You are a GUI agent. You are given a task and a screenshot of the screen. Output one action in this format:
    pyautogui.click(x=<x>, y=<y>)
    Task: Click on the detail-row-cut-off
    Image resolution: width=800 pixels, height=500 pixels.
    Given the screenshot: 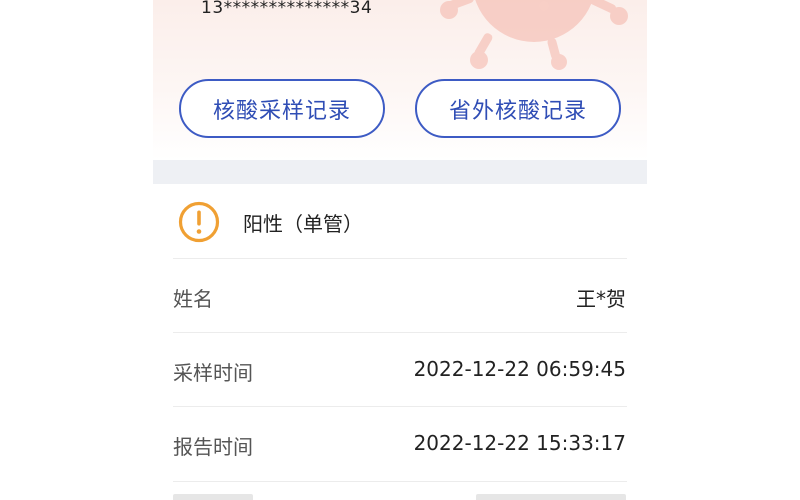 What is the action you would take?
    pyautogui.click(x=400, y=491)
    